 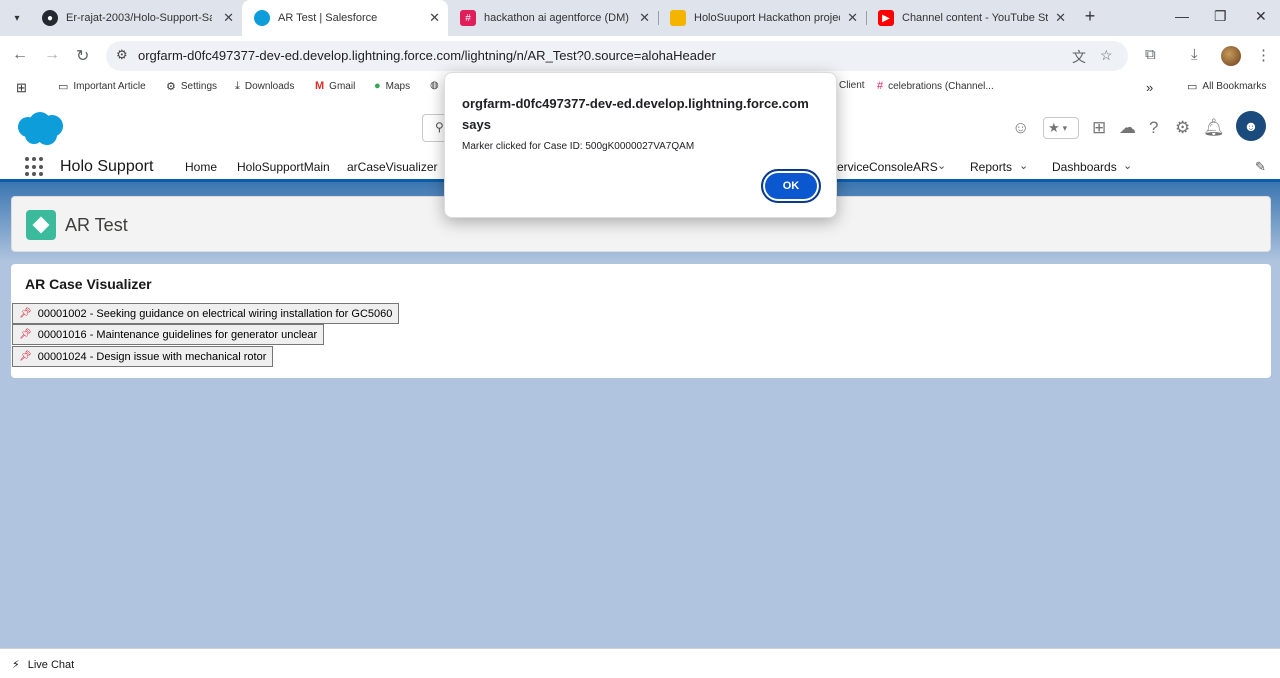 I want to click on user-avatar: ☻, so click(x=1251, y=126).